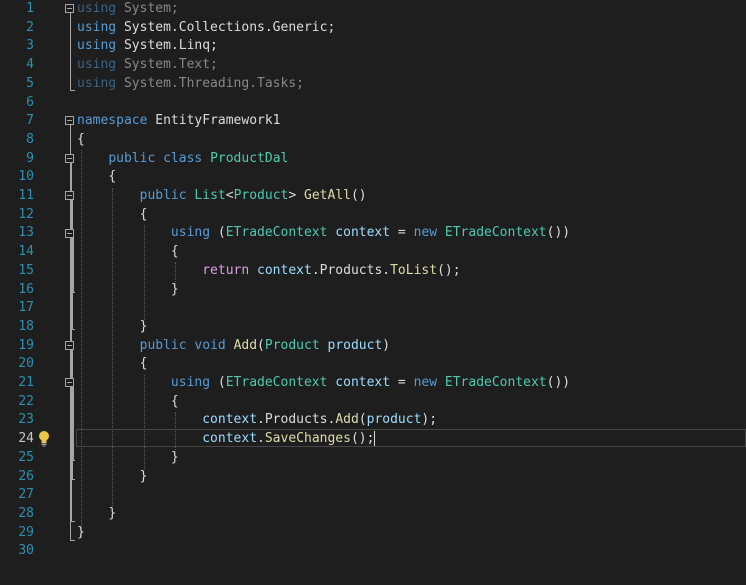  I want to click on line-number: 14, so click(26, 252).